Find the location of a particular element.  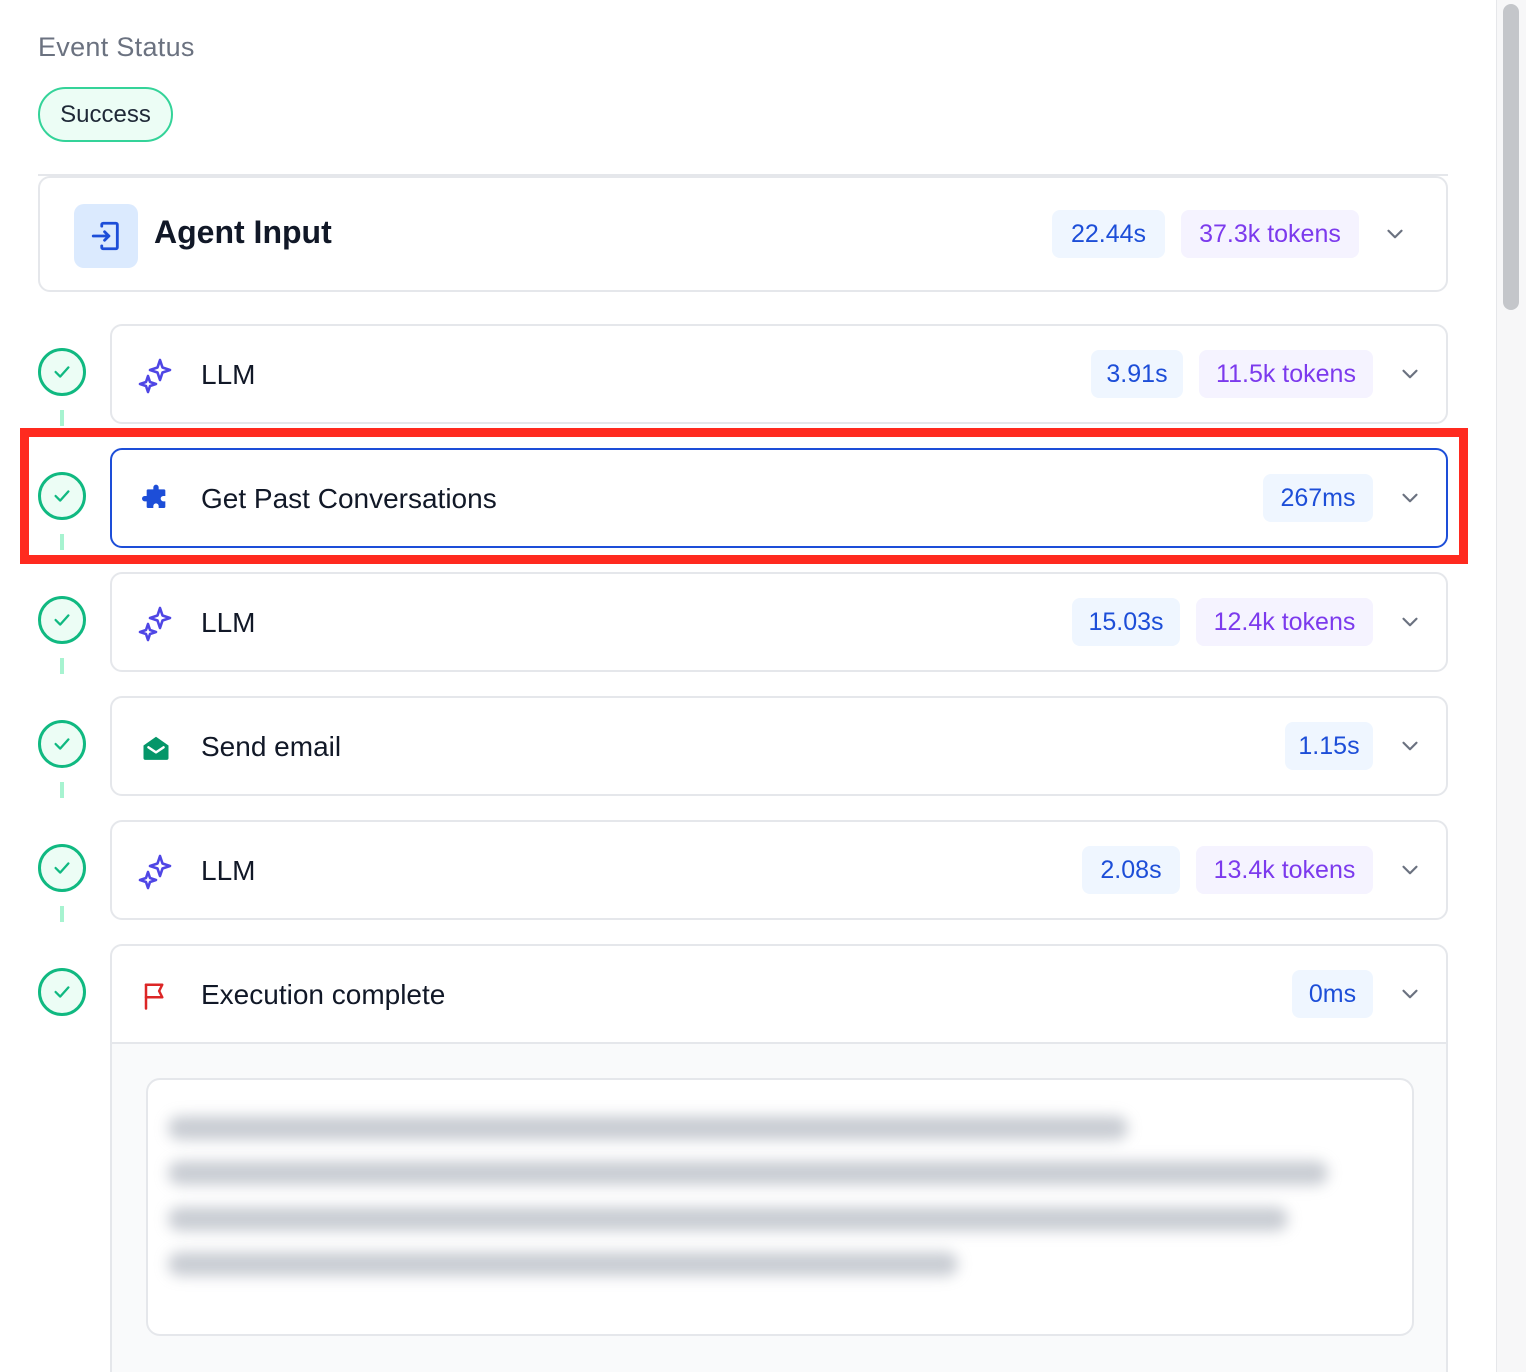

duration-pill: 0ms is located at coordinates (1332, 994).